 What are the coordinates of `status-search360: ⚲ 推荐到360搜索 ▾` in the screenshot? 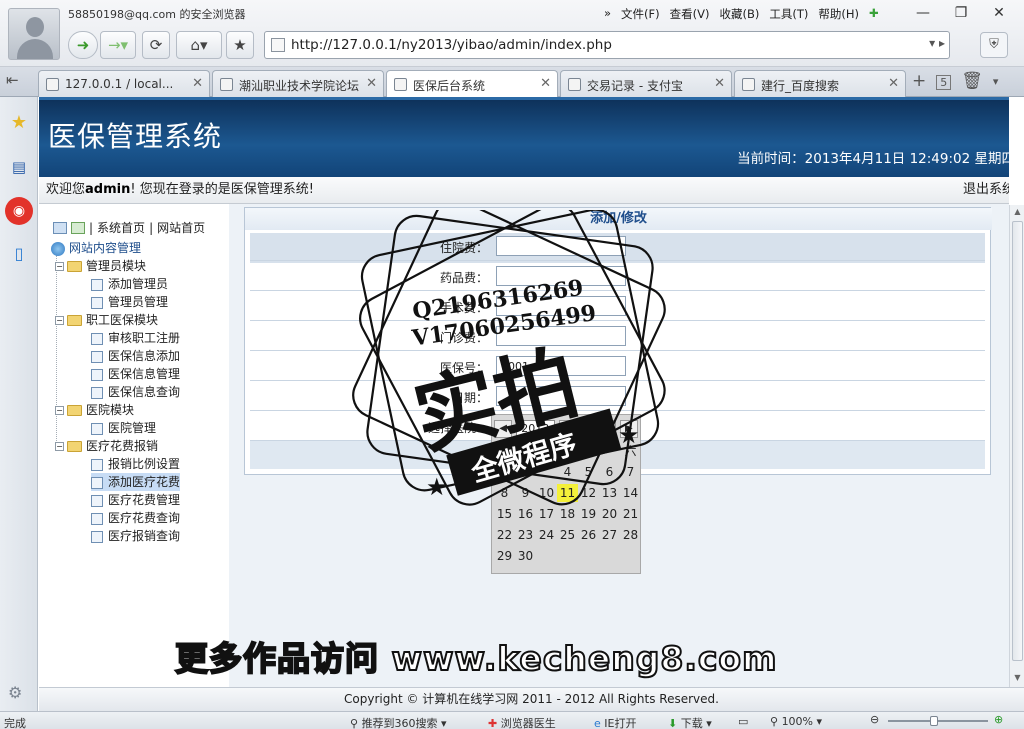 It's located at (398, 722).